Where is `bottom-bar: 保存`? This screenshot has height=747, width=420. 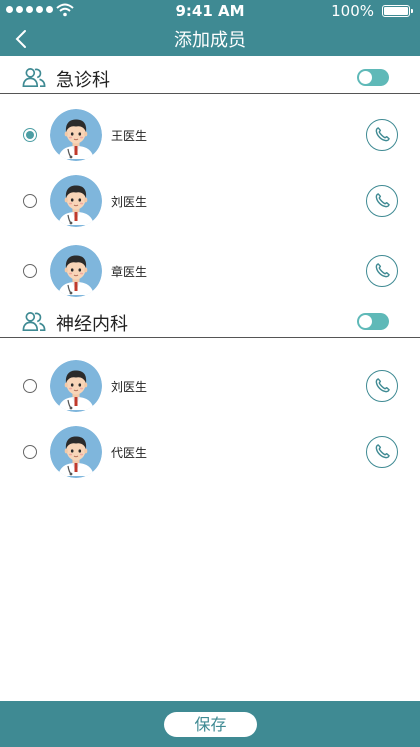
bottom-bar: 保存 is located at coordinates (210, 724).